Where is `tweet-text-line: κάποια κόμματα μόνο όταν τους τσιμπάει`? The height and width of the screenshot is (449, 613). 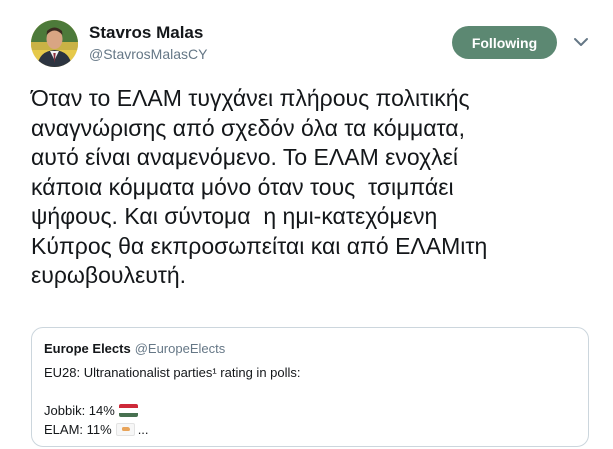
tweet-text-line: κάποια κόμματα μόνο όταν τους τσιμπάει is located at coordinates (242, 186).